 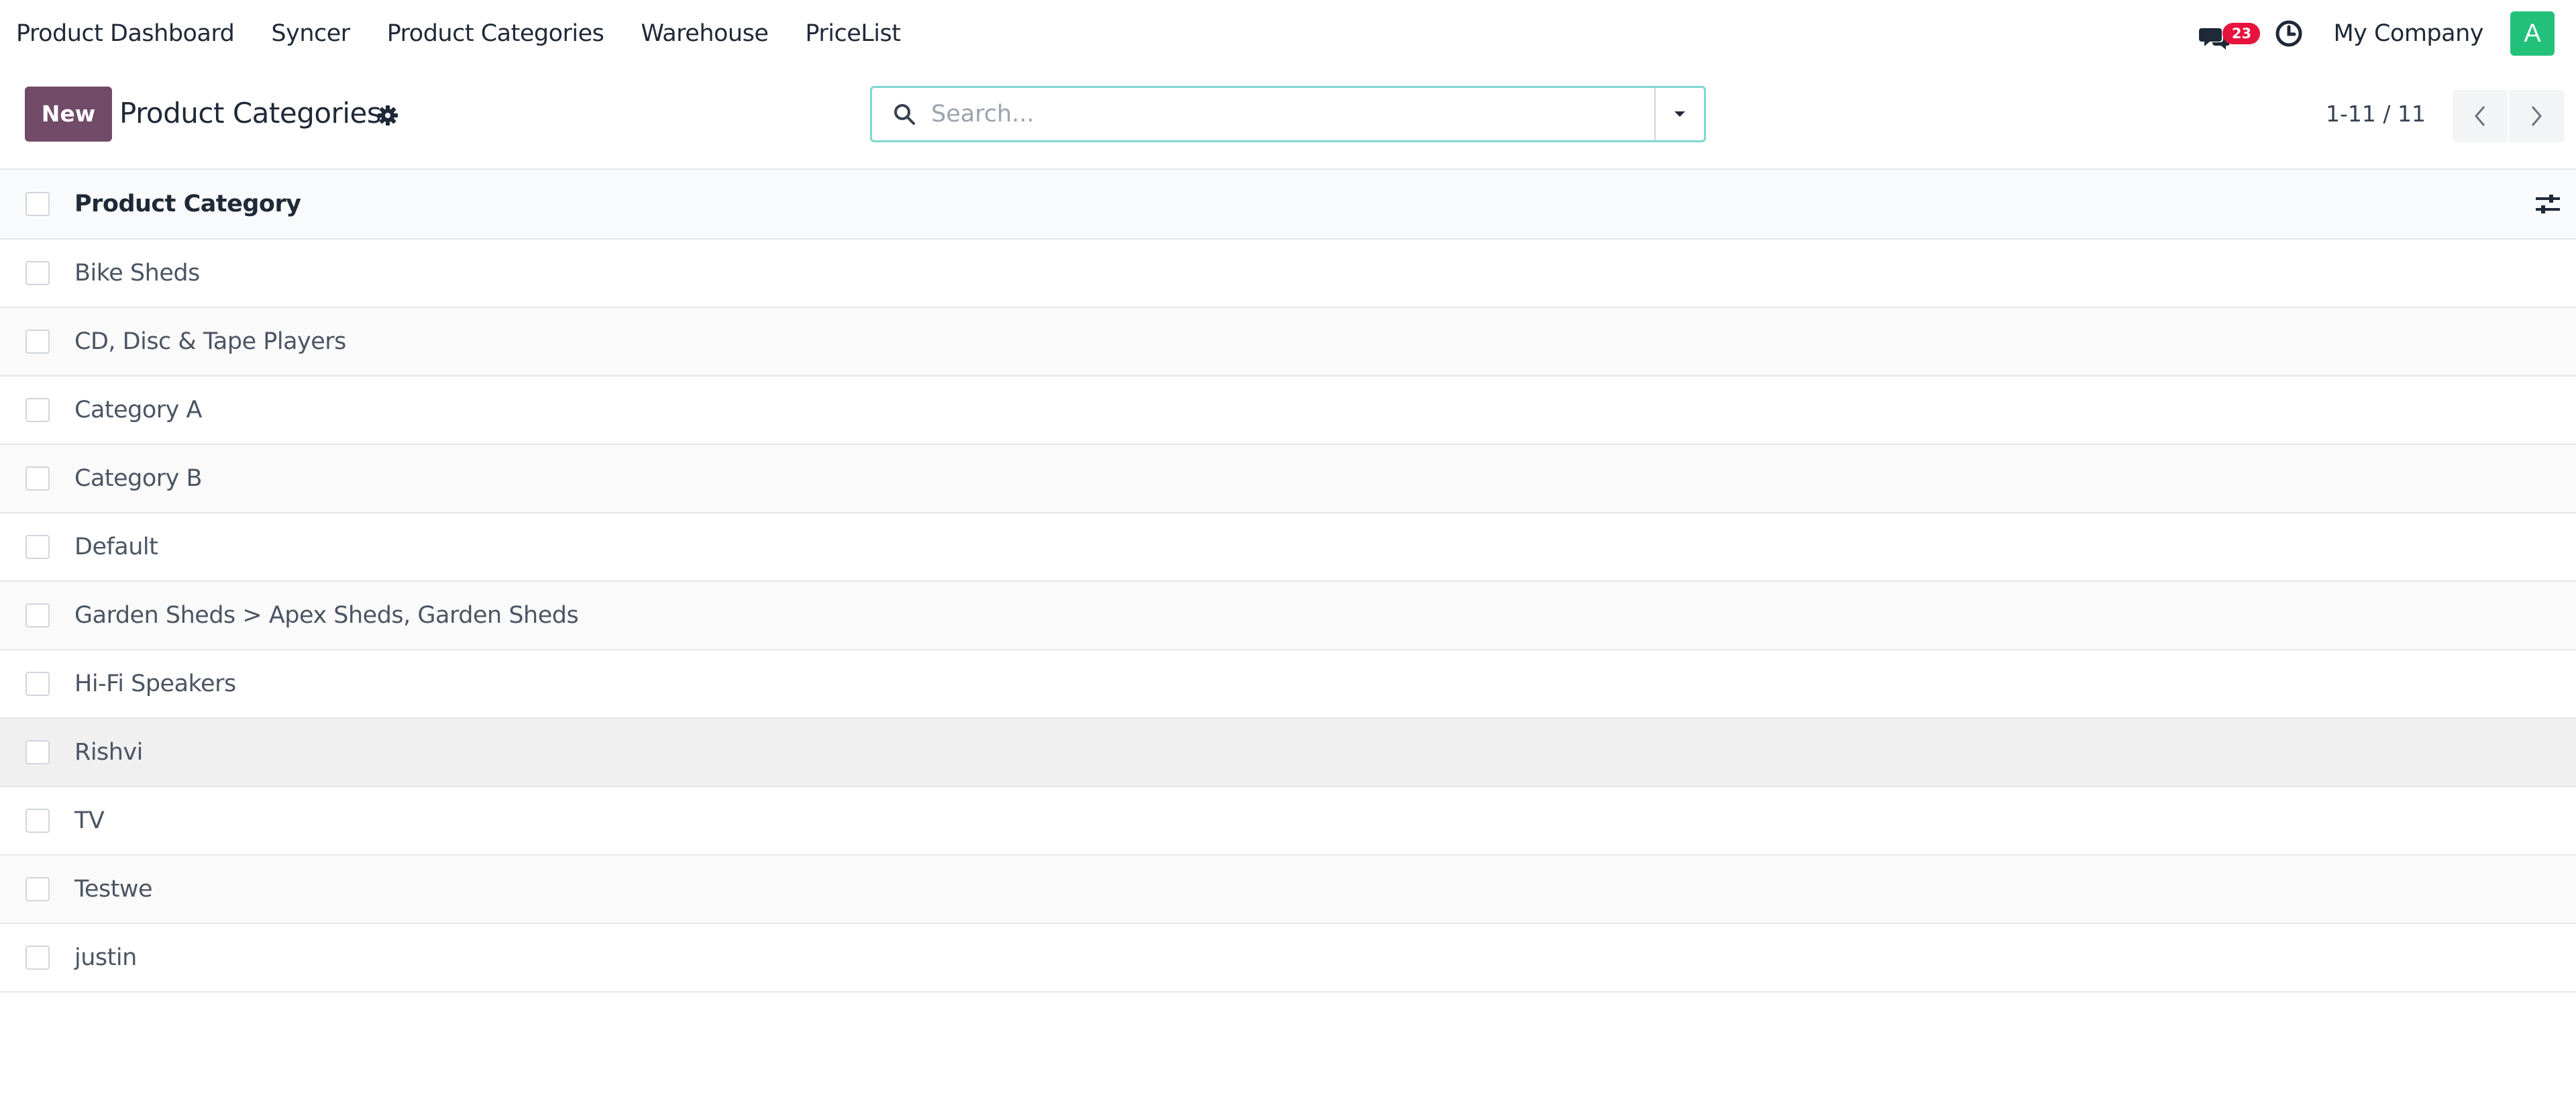 I want to click on caret-down-icon, so click(x=1679, y=114).